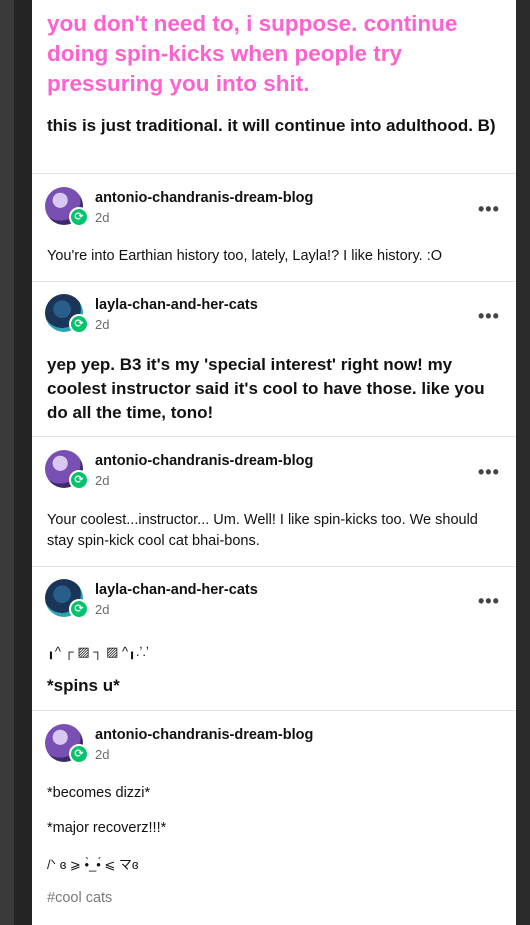 Image resolution: width=530 pixels, height=925 pixels. Describe the element at coordinates (7, 462) in the screenshot. I see `left-gutter` at that location.